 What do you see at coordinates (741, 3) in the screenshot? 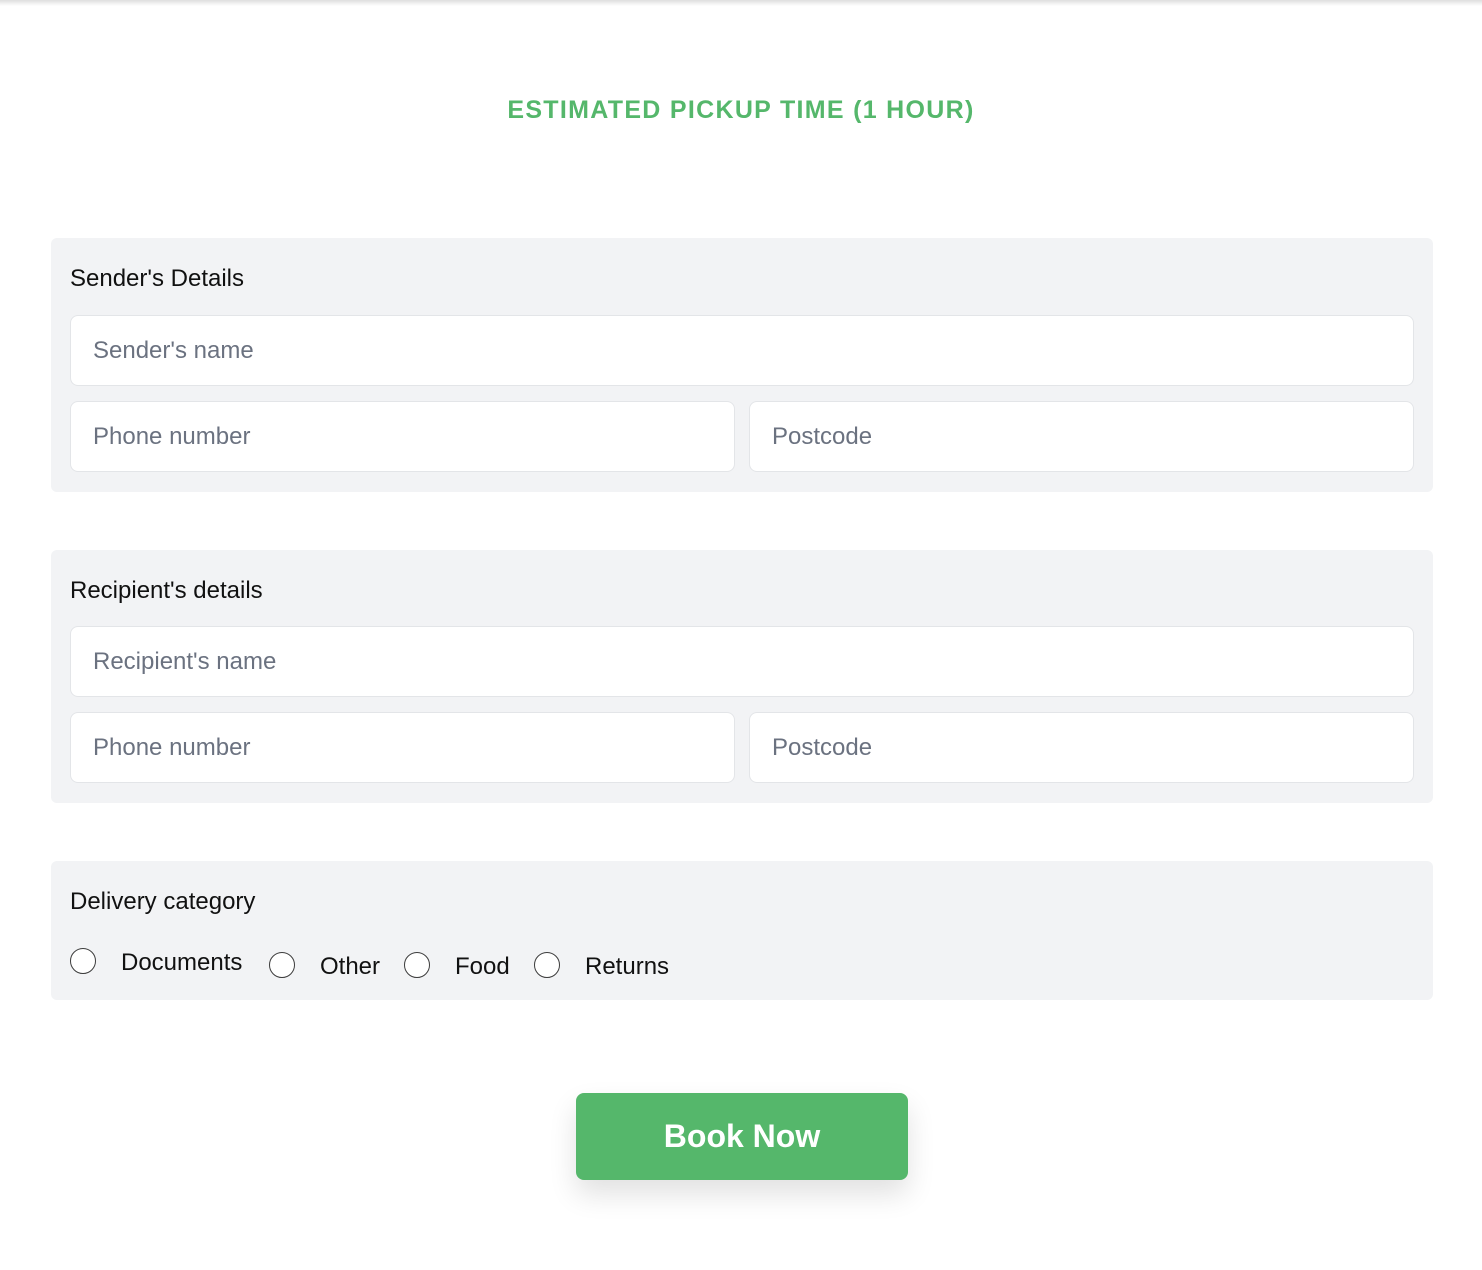
I see `top-shadow` at bounding box center [741, 3].